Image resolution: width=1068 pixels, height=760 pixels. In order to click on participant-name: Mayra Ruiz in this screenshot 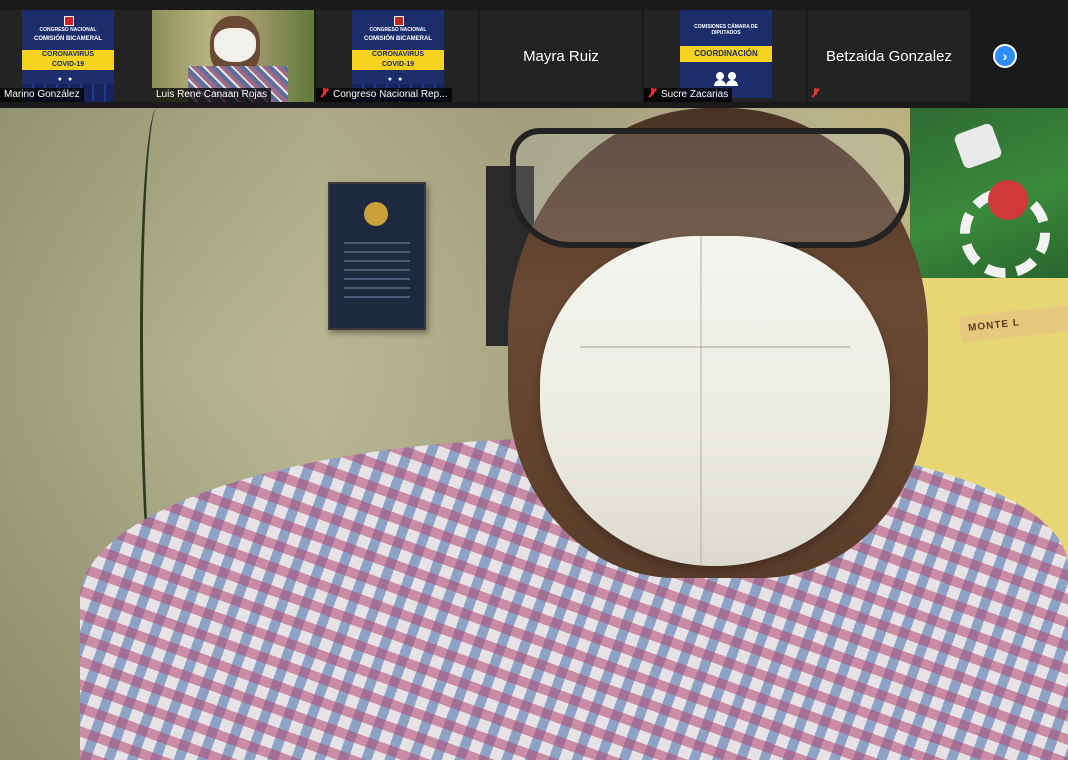, I will do `click(561, 56)`.